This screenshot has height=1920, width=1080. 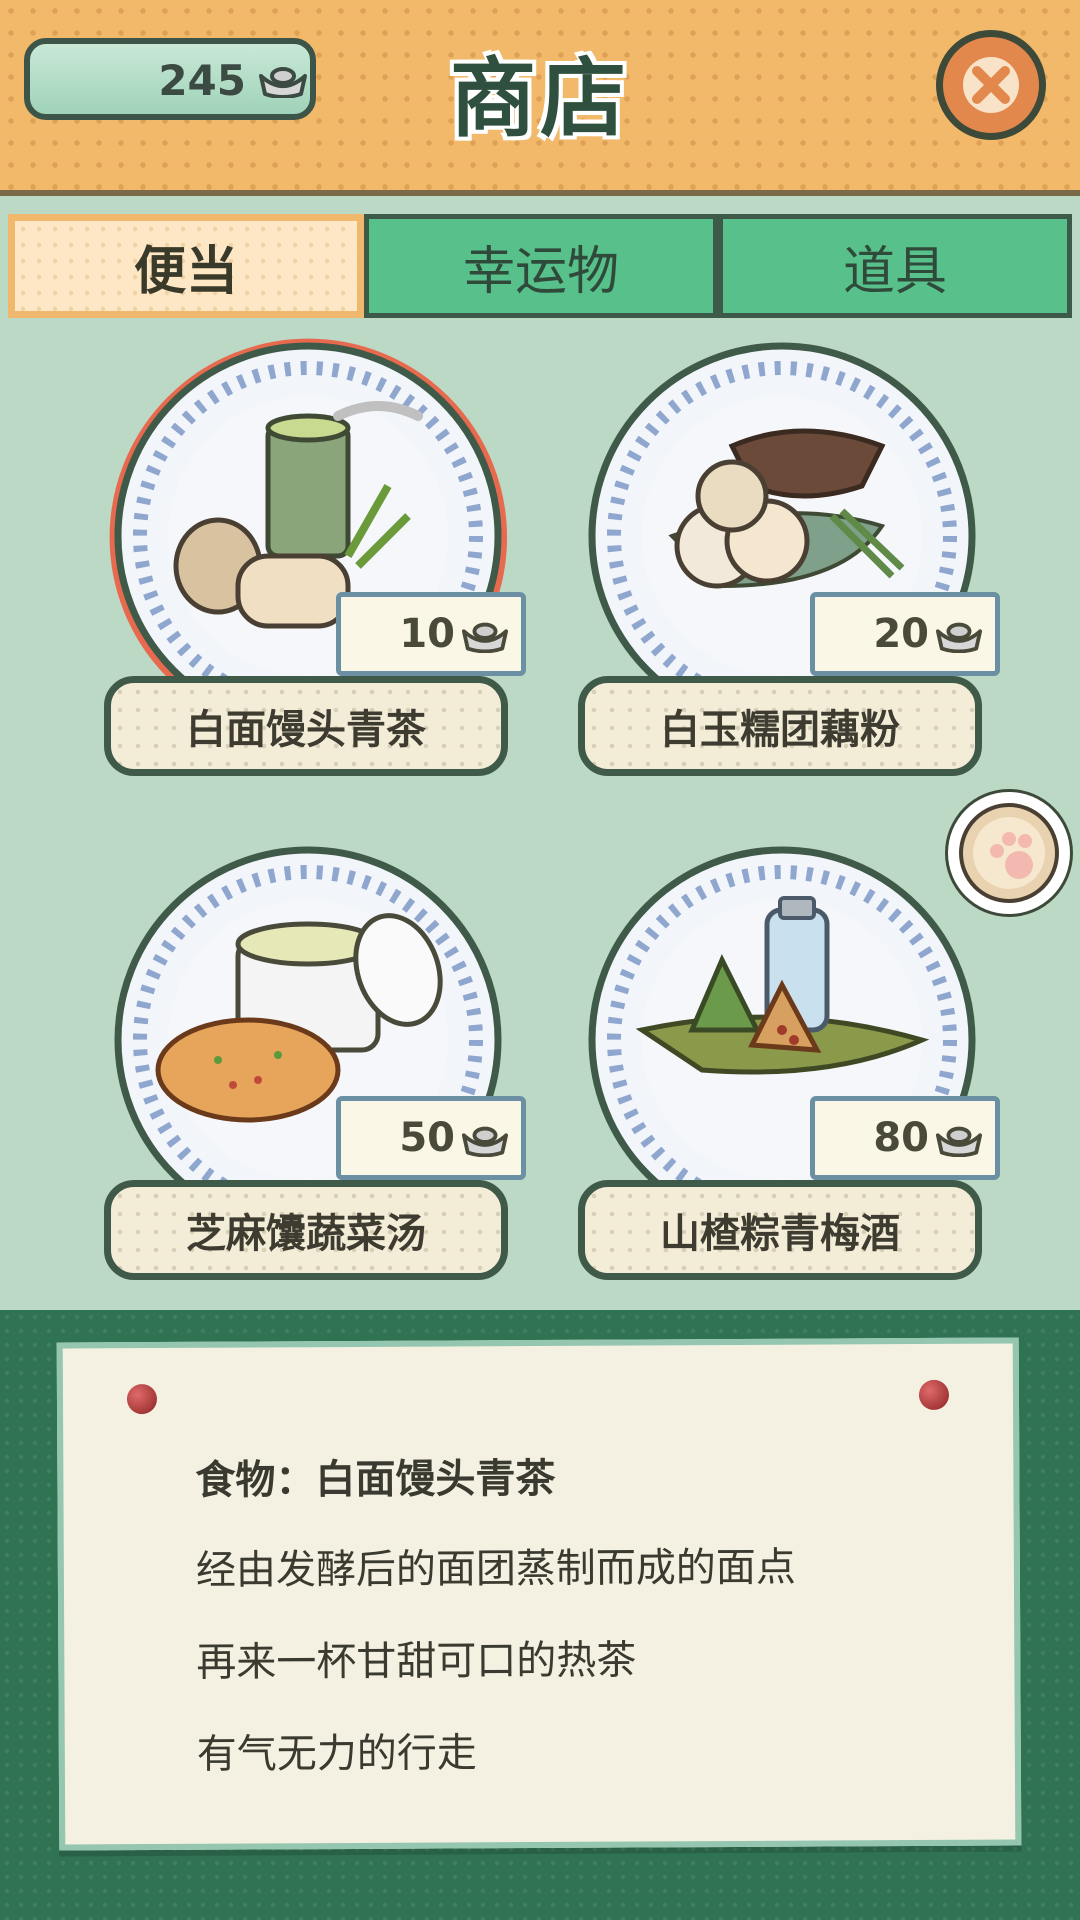 I want to click on shop-item-sesame-naan-soup: 50 芝麻馕蔬菜汤, so click(x=311, y=1060).